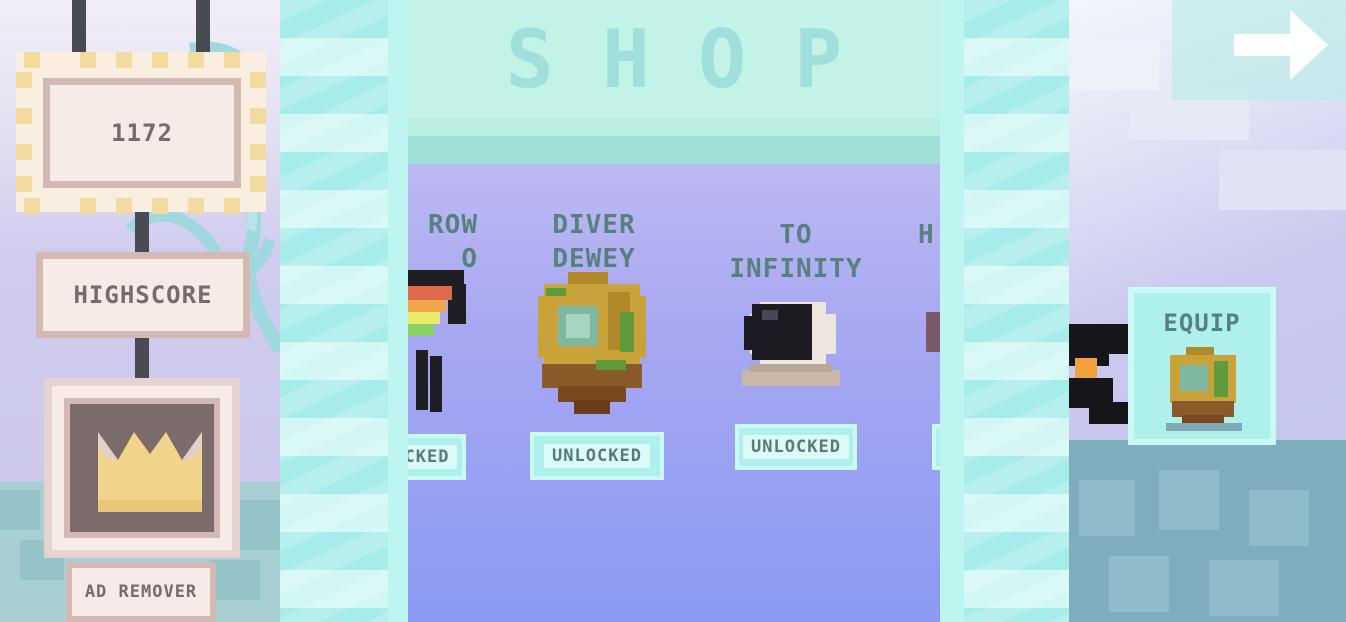 This screenshot has height=622, width=1346. What do you see at coordinates (698, 59) in the screenshot?
I see `shop-title: SHOP` at bounding box center [698, 59].